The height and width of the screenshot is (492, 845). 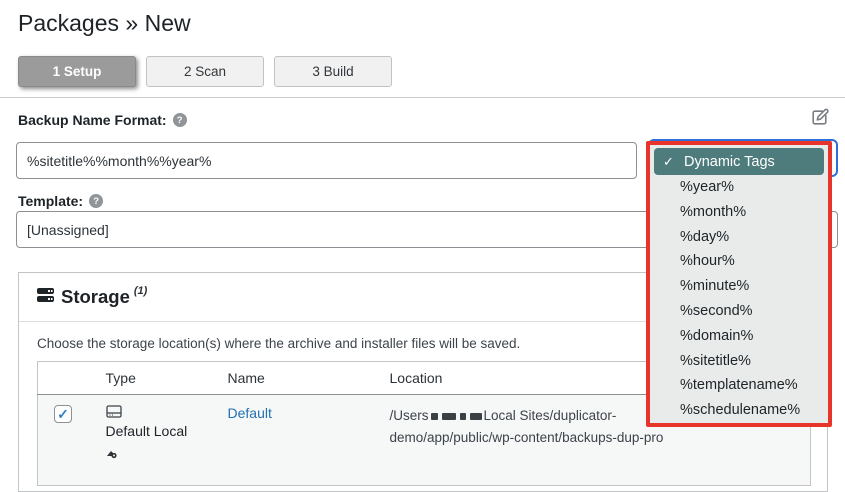 I want to click on dropdown-option: %hour%, so click(x=739, y=261).